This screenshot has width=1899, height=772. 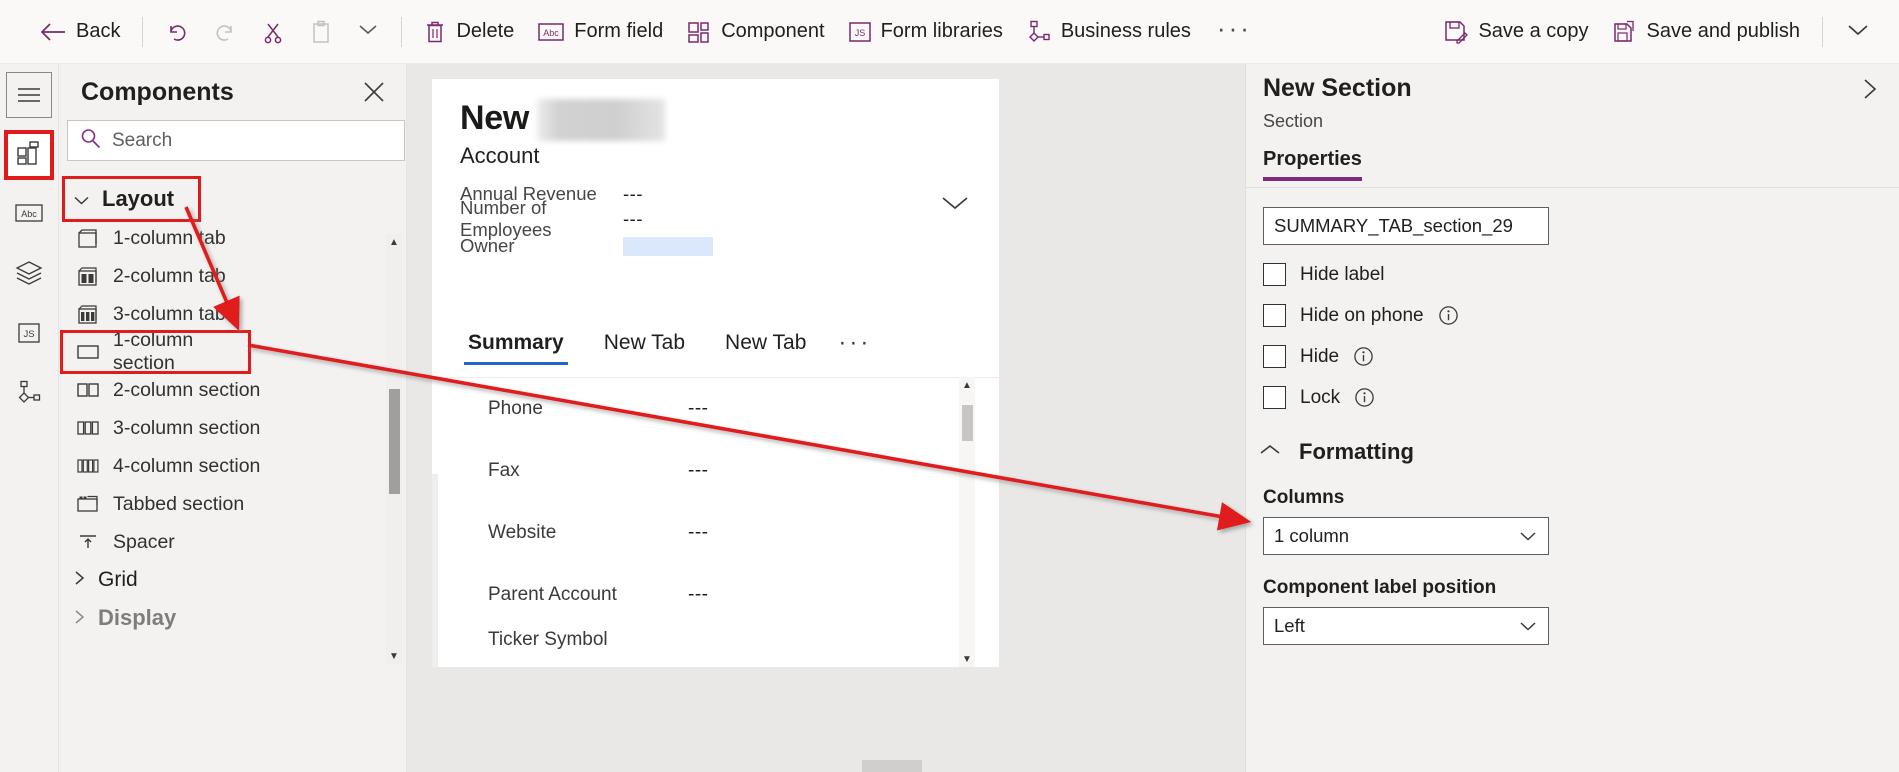 What do you see at coordinates (729, 218) in the screenshot?
I see `header-field-row: Number of Employees ---` at bounding box center [729, 218].